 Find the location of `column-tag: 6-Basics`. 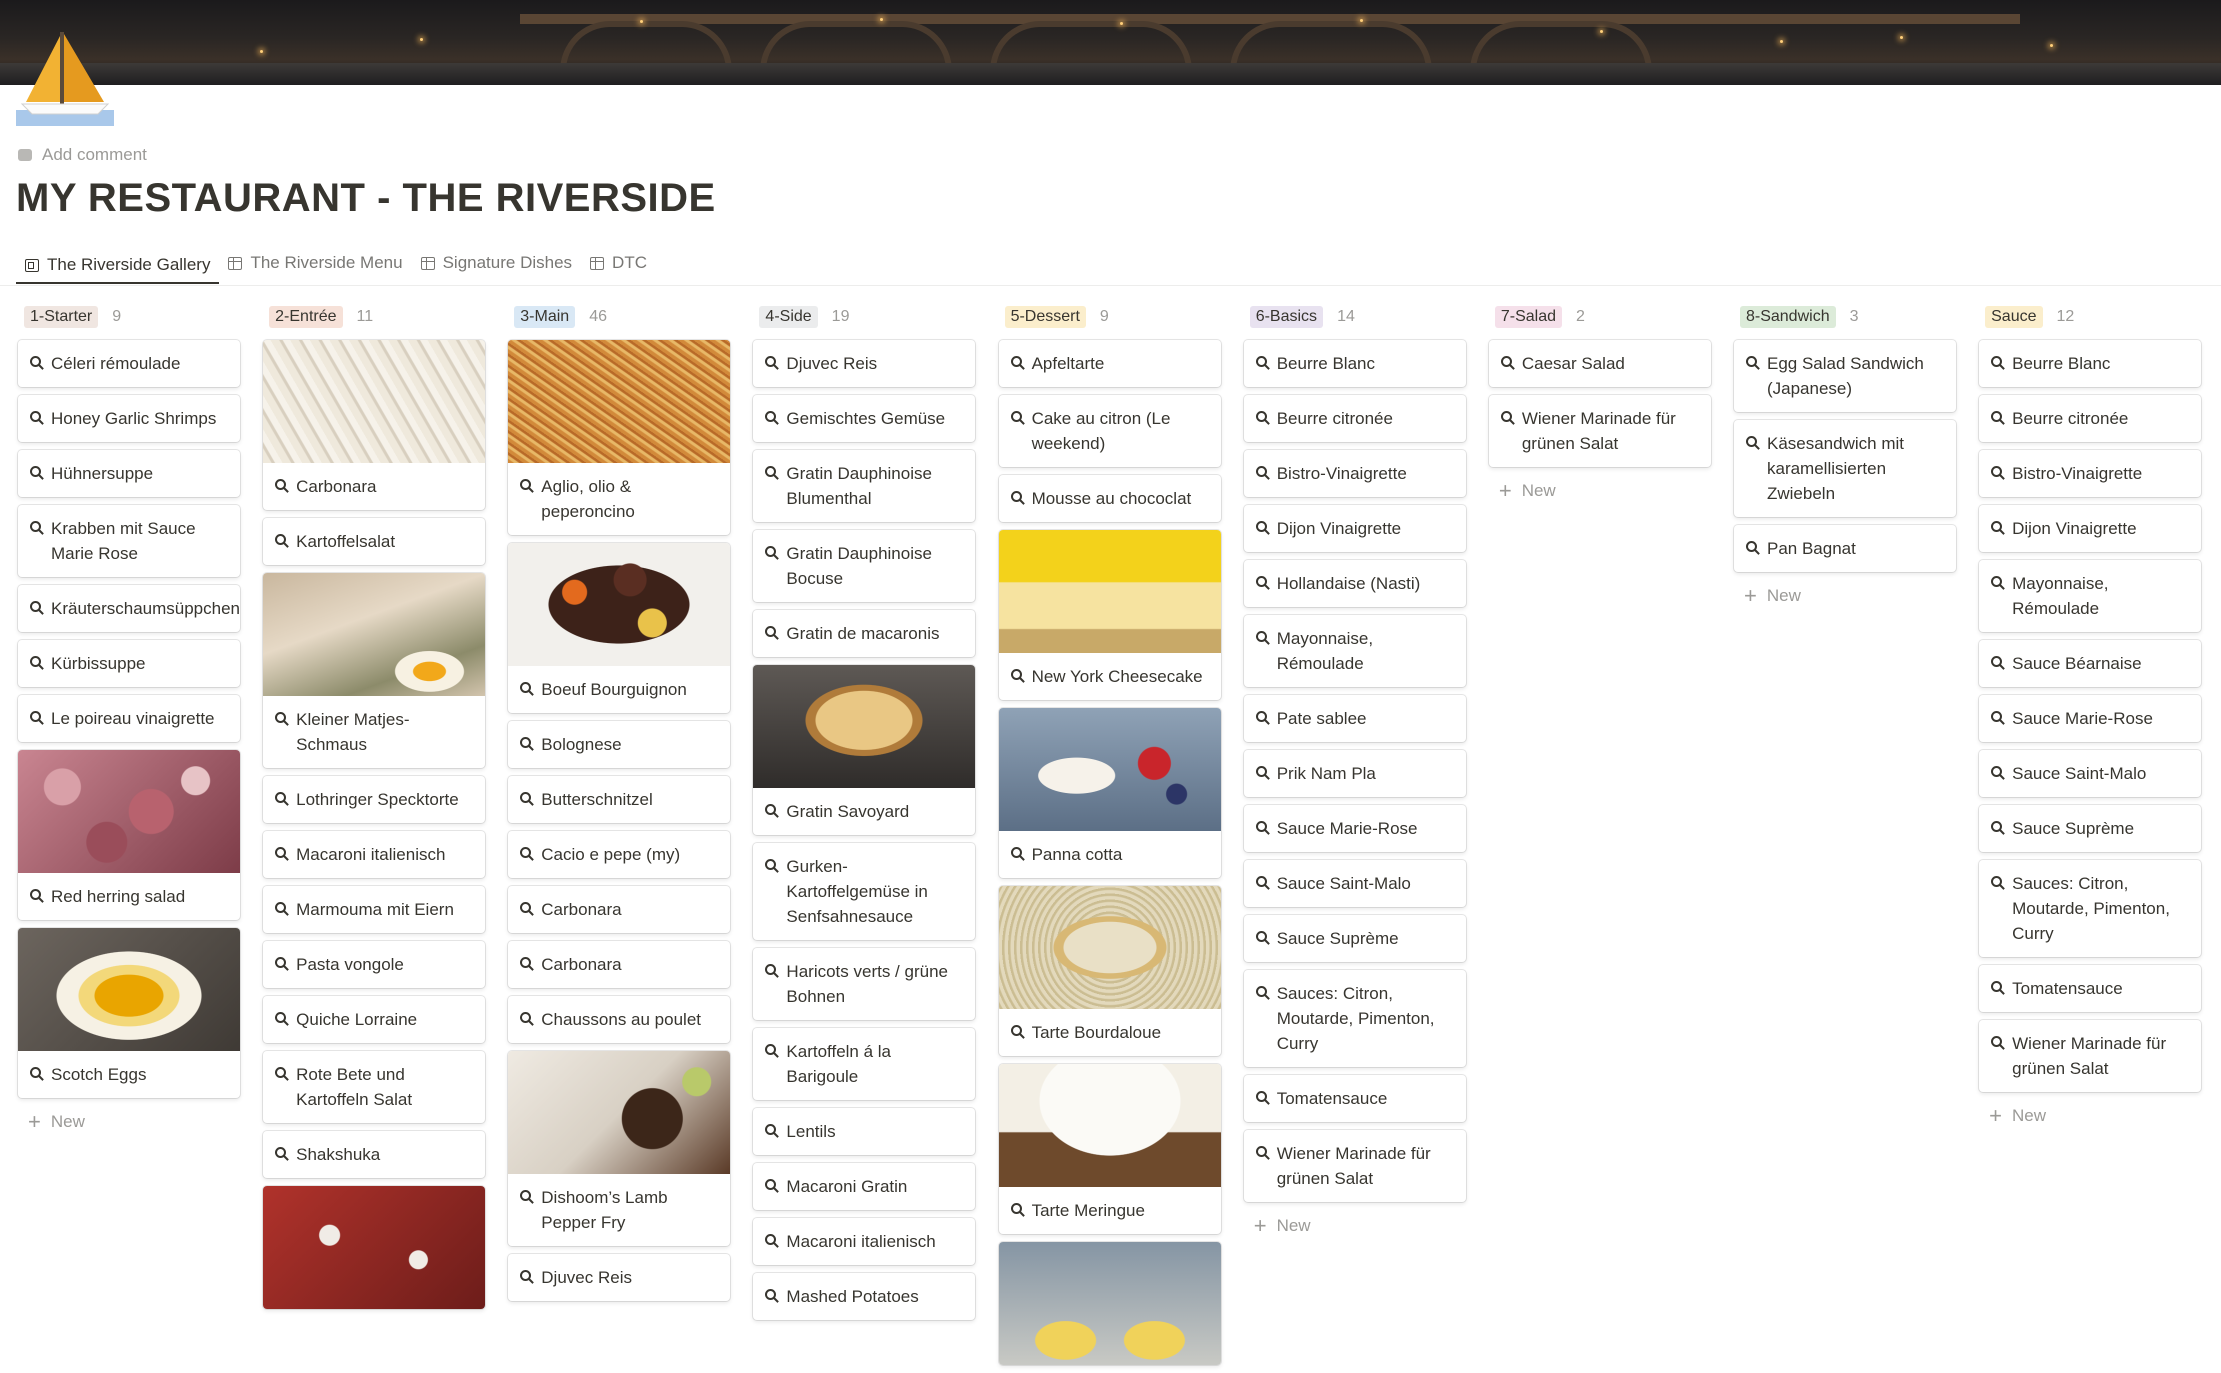

column-tag: 6-Basics is located at coordinates (1286, 317).